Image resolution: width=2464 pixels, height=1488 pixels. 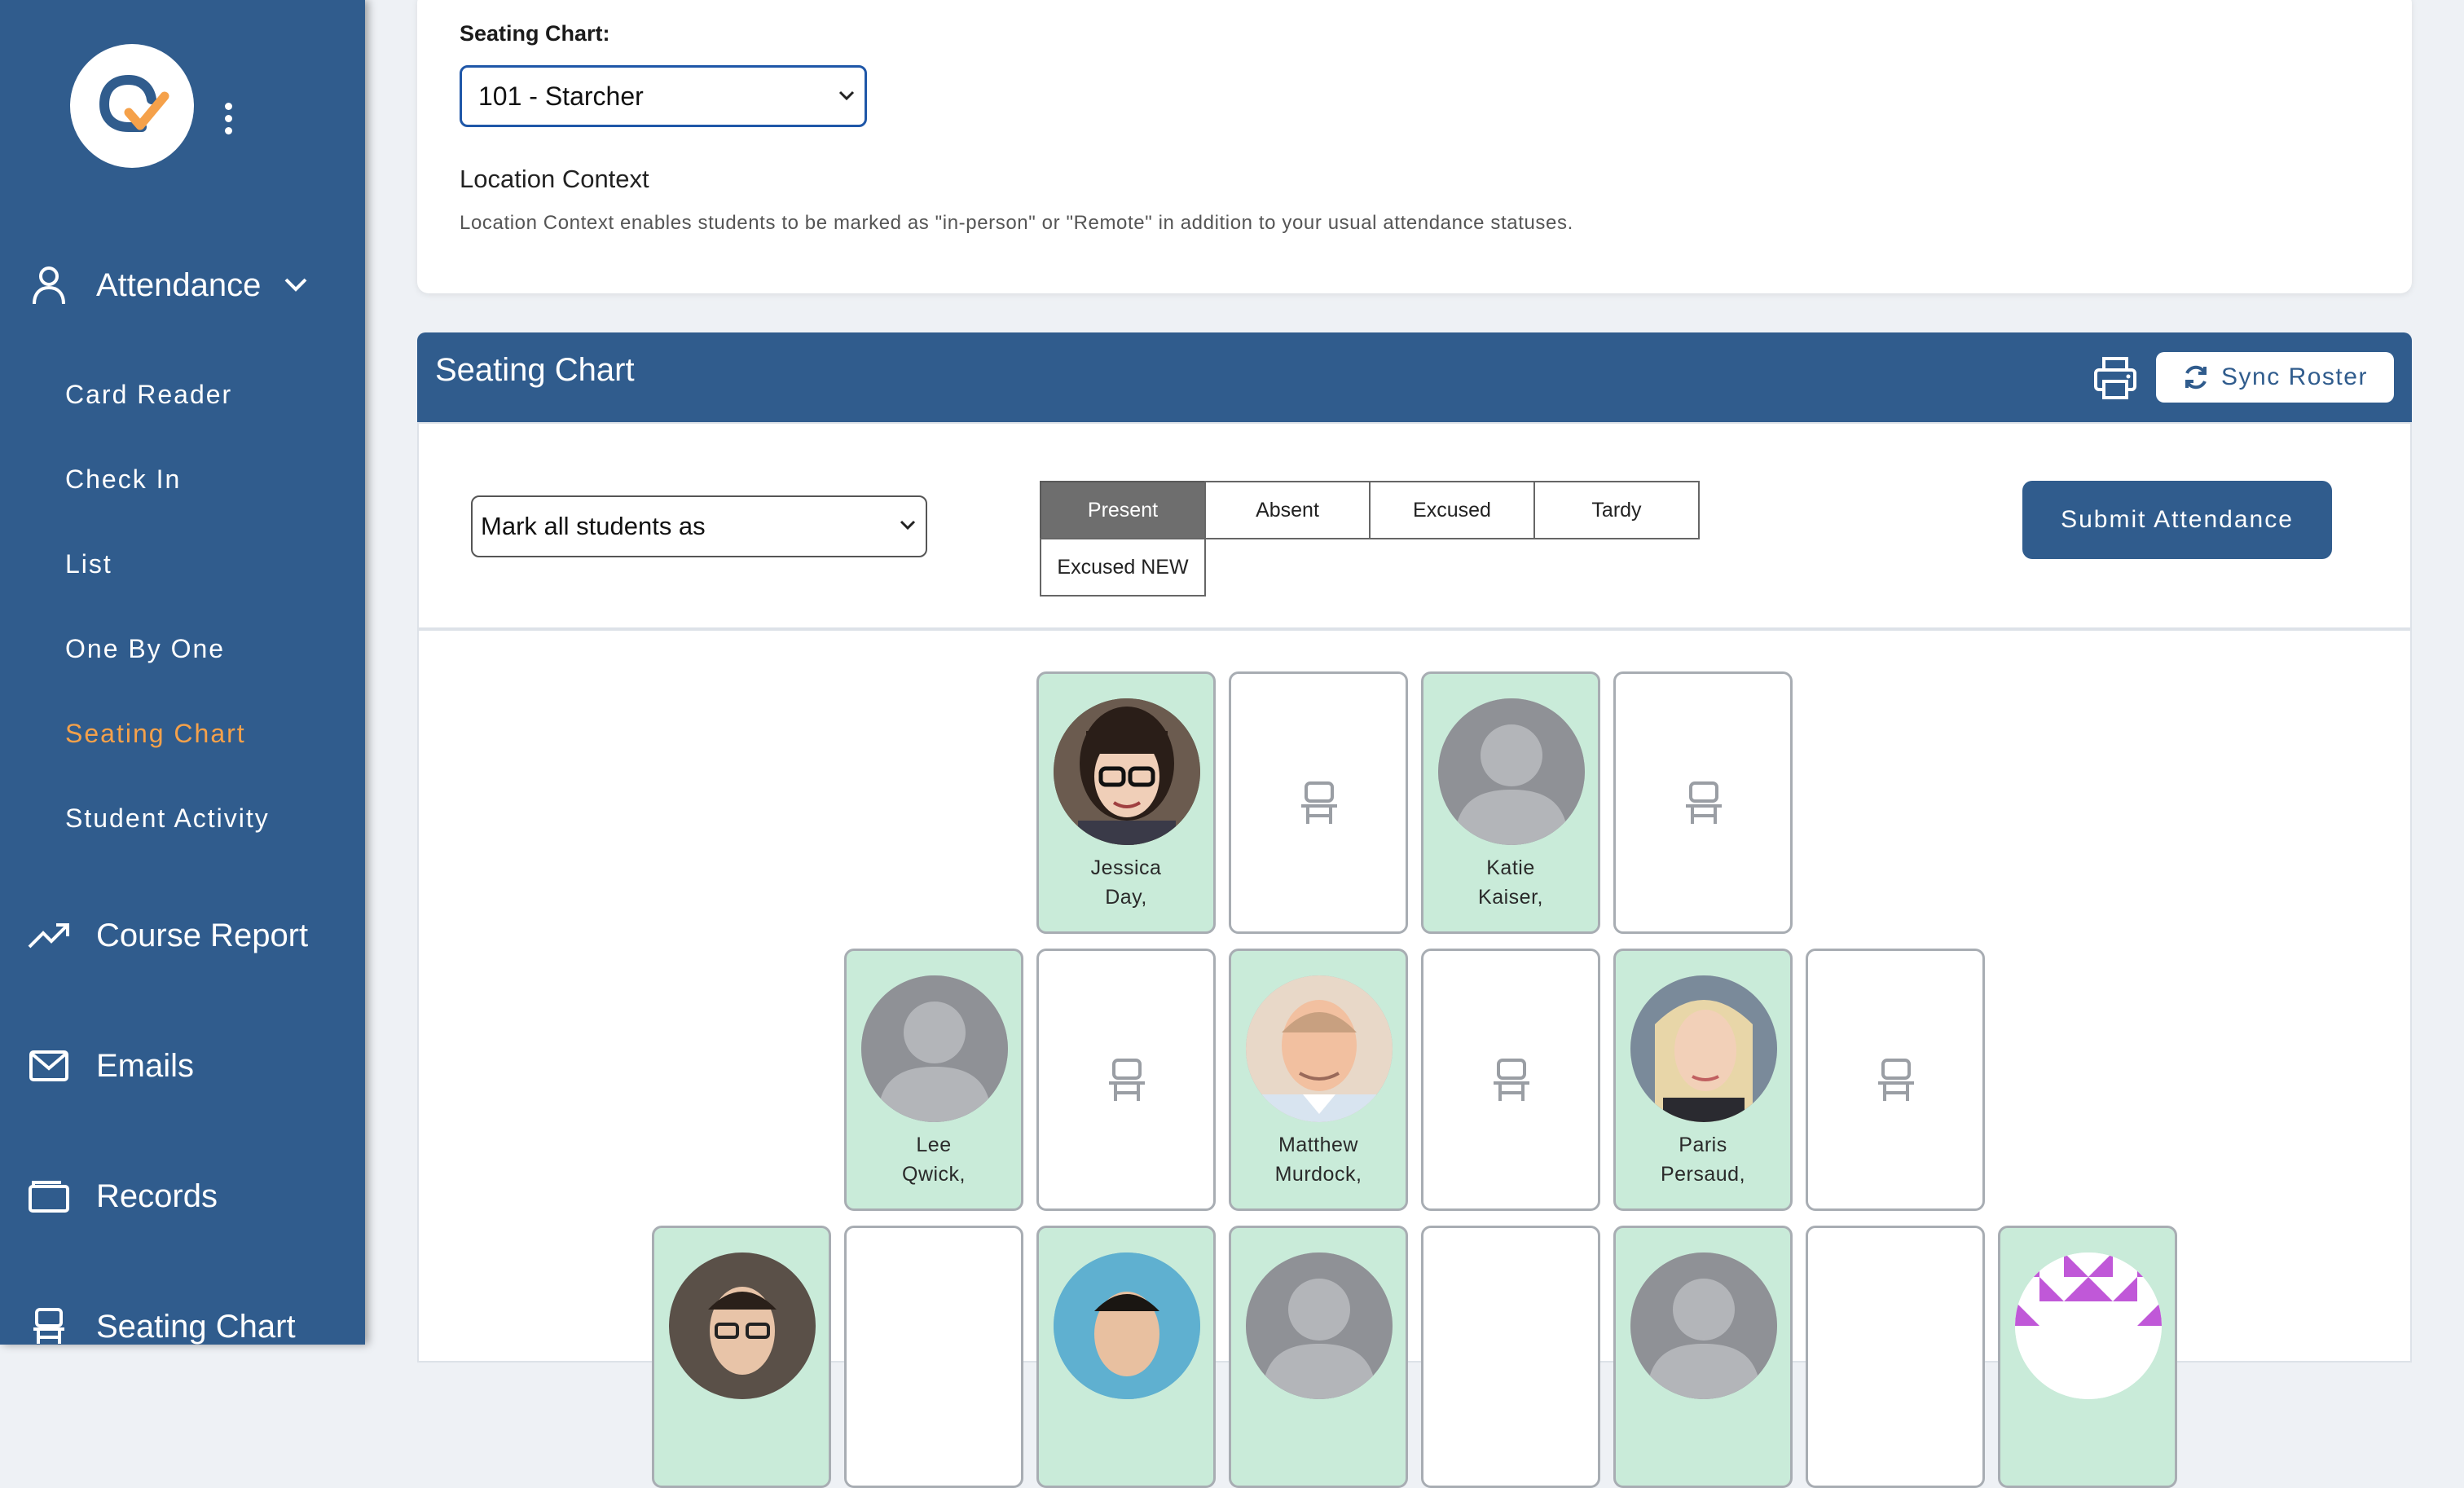 What do you see at coordinates (167, 818) in the screenshot?
I see `sidebar-item-student-activity: Student Activity` at bounding box center [167, 818].